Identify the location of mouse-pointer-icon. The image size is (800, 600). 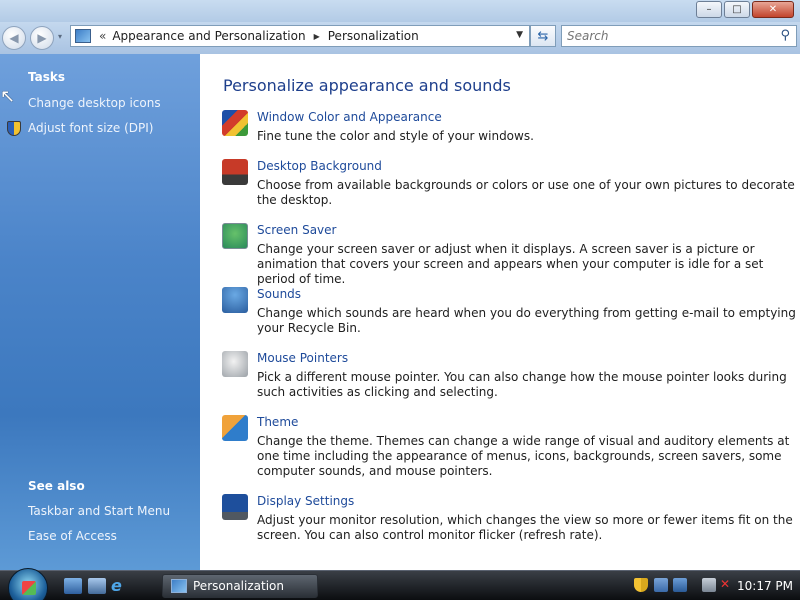
(235, 364).